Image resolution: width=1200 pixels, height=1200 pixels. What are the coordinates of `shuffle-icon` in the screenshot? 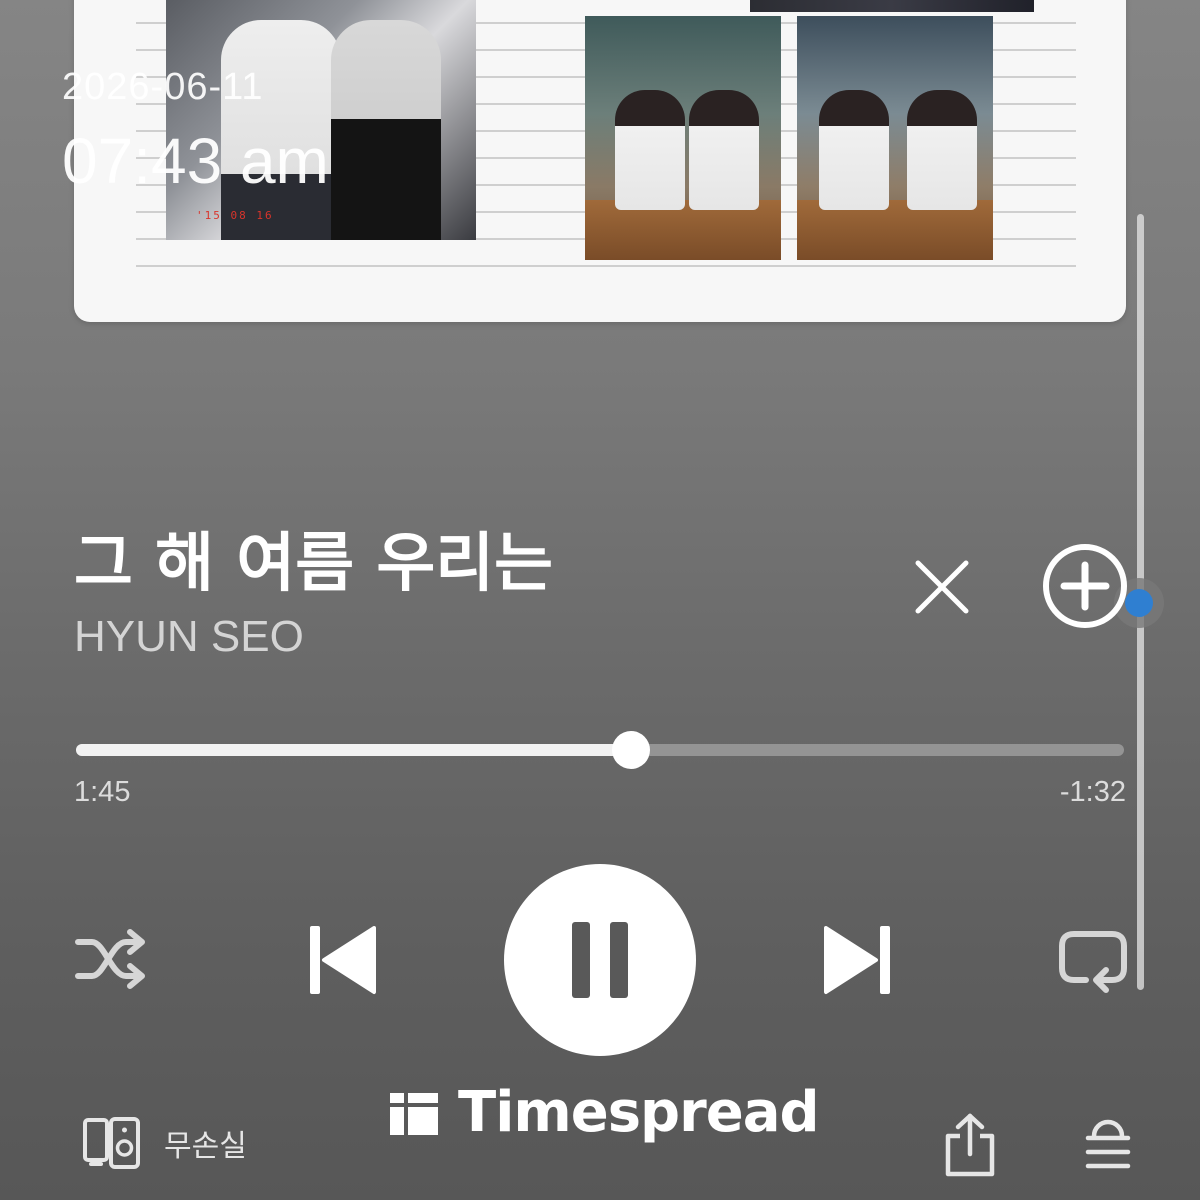 It's located at (110, 959).